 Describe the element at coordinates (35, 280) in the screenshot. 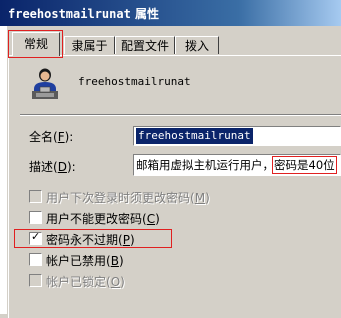

I see `option-account-locked-checkbox` at that location.